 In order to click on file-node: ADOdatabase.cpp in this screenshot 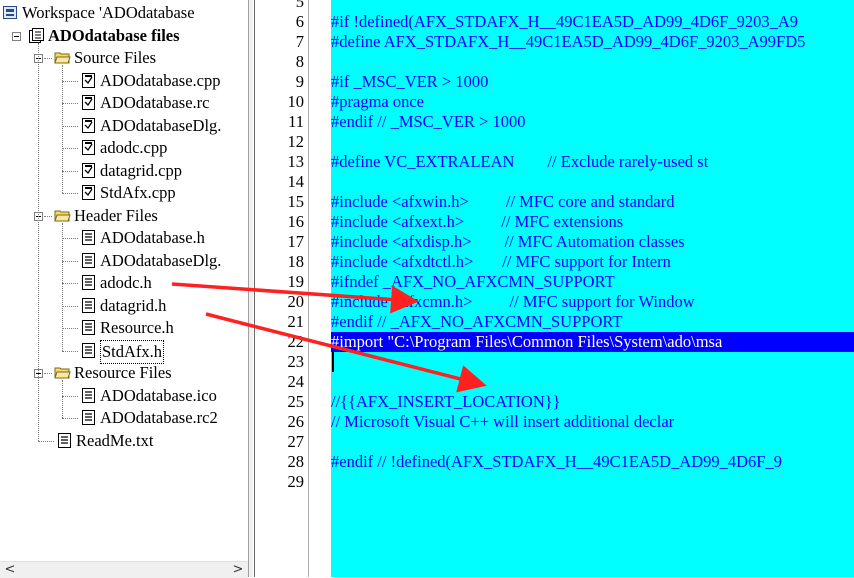, I will do `click(164, 81)`.